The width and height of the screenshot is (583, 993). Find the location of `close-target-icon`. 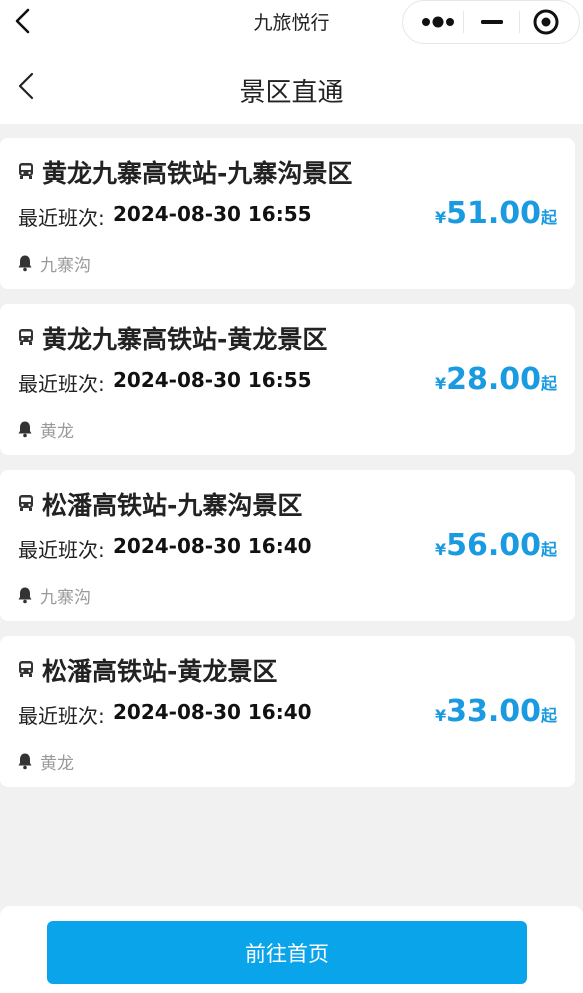

close-target-icon is located at coordinates (546, 22).